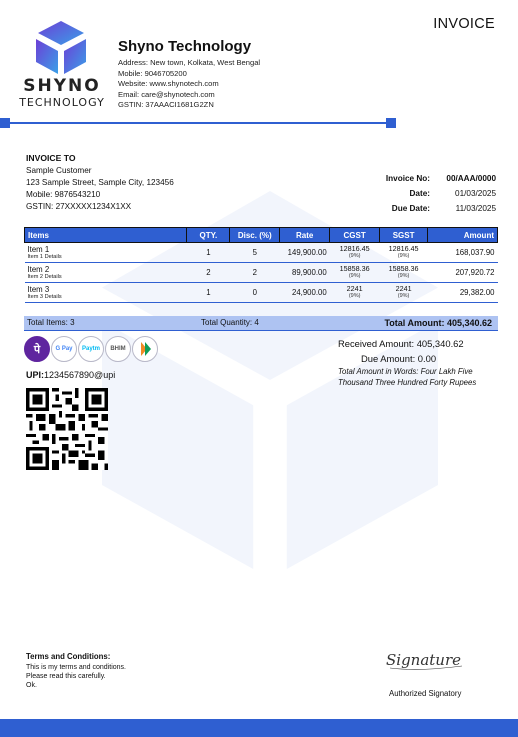 The height and width of the screenshot is (737, 518). What do you see at coordinates (471, 178) in the screenshot?
I see `invoice-no-value: 00/AAA/0000` at bounding box center [471, 178].